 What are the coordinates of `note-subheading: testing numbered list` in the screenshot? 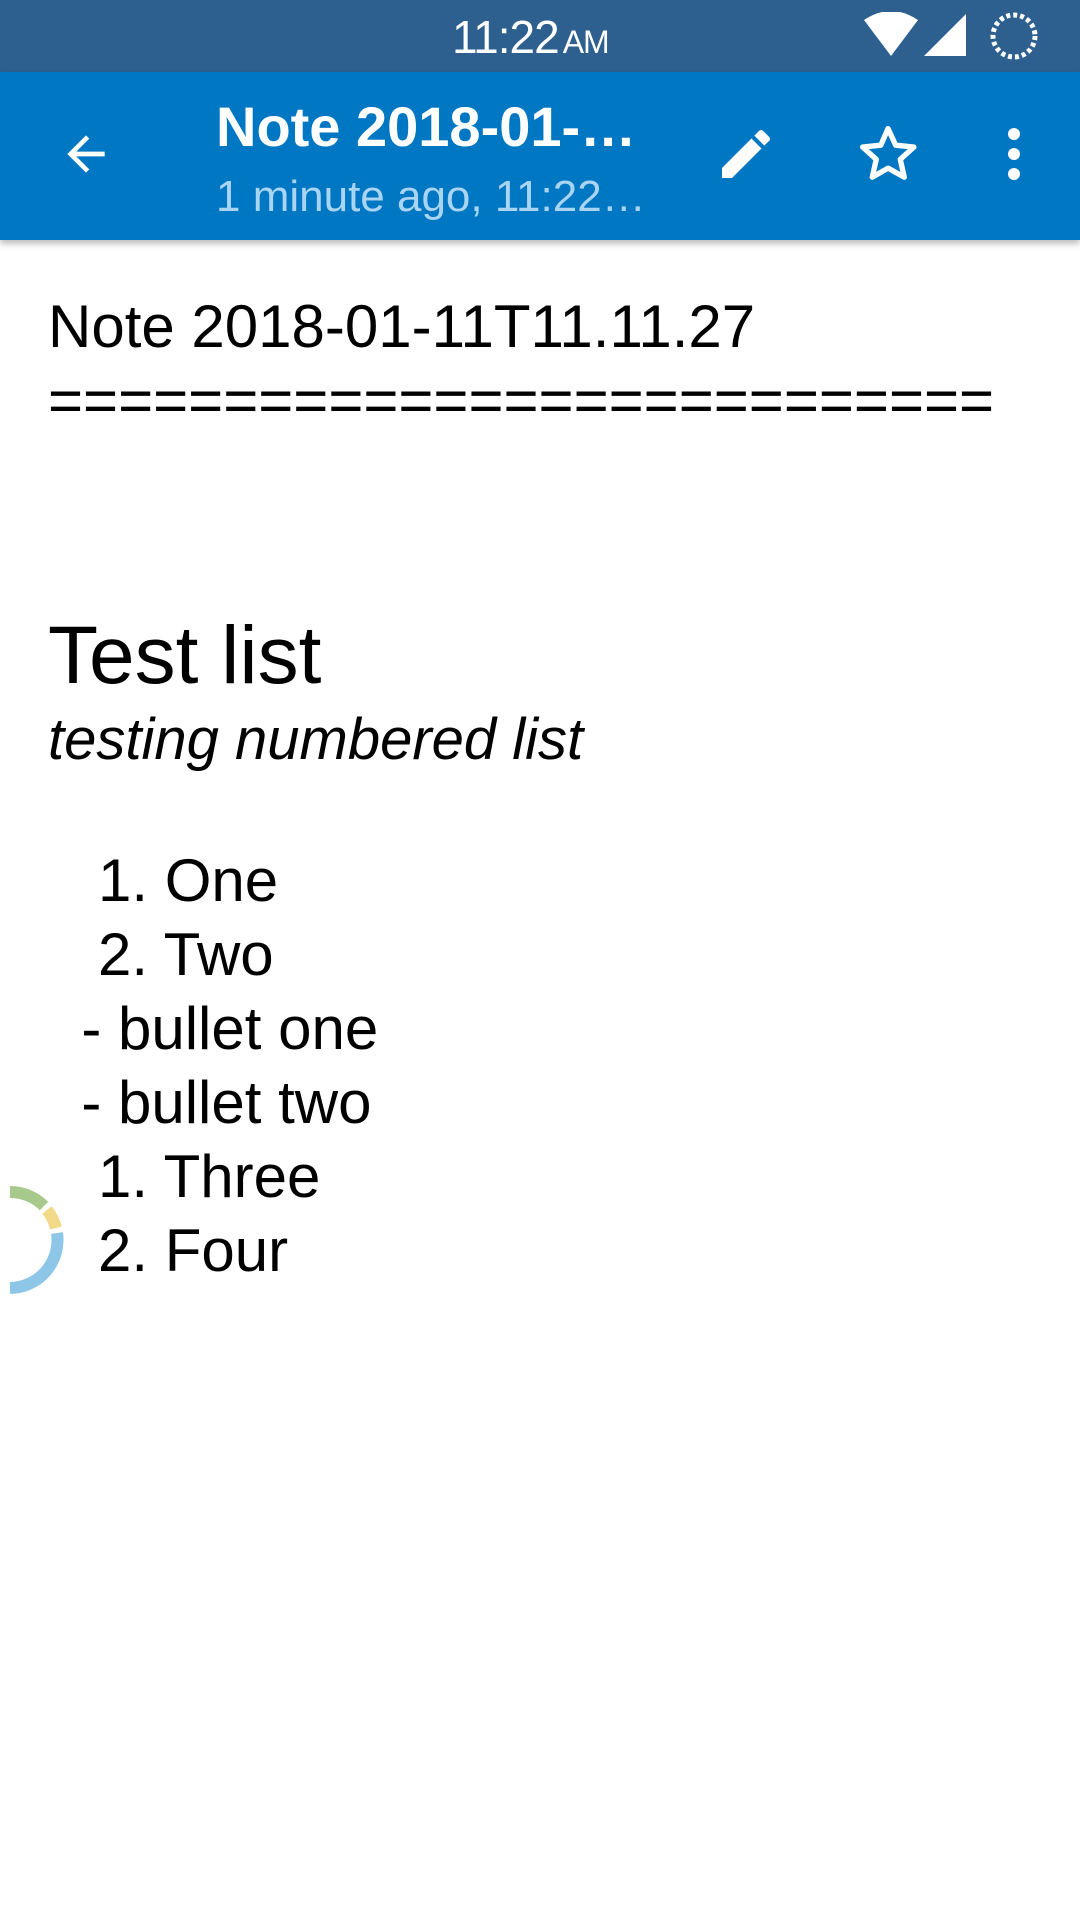 It's located at (316, 739).